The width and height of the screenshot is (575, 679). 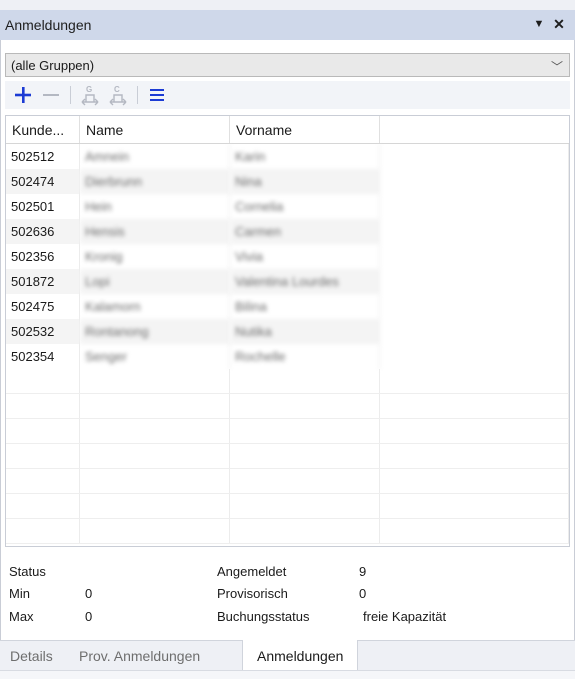 I want to click on tab-details: Details, so click(x=31, y=656).